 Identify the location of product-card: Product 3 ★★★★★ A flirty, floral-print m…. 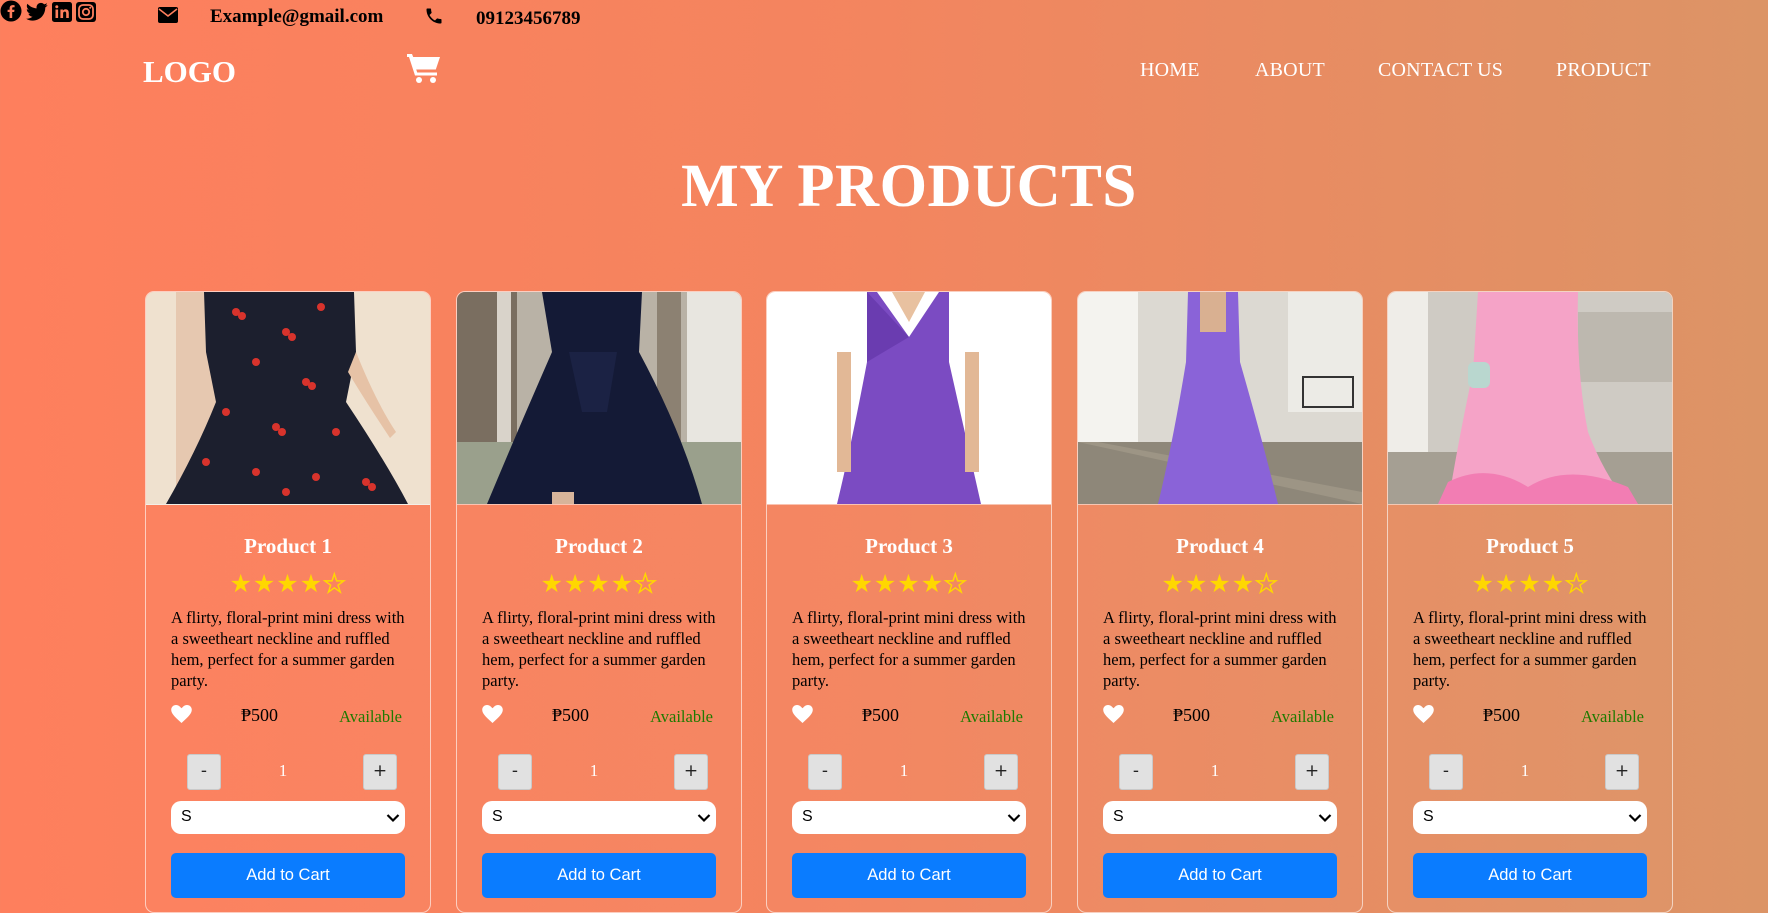
(909, 602).